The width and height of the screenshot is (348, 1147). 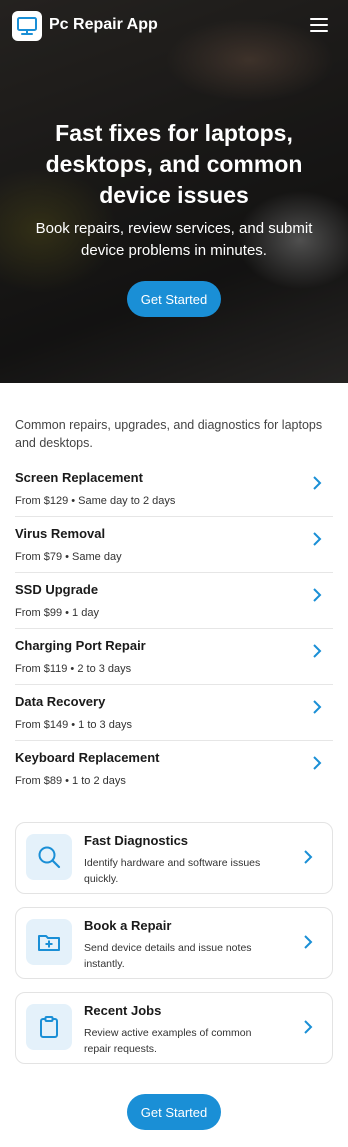 I want to click on folder-plus-icon, so click(x=49, y=942).